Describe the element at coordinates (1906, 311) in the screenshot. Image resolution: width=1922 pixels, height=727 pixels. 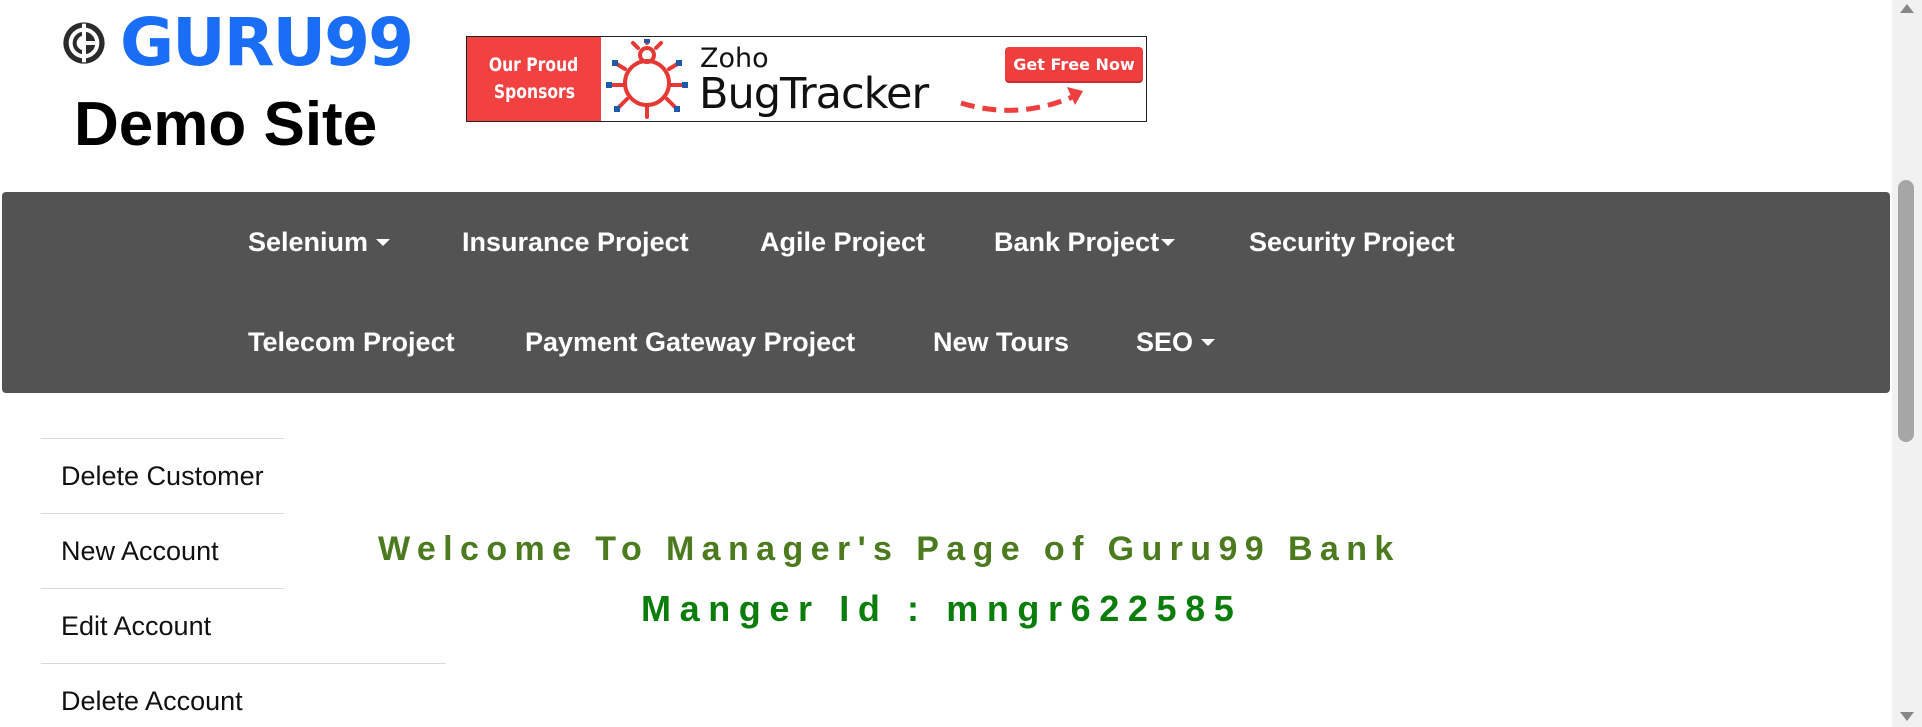
I see `scrollbar-thumb` at that location.